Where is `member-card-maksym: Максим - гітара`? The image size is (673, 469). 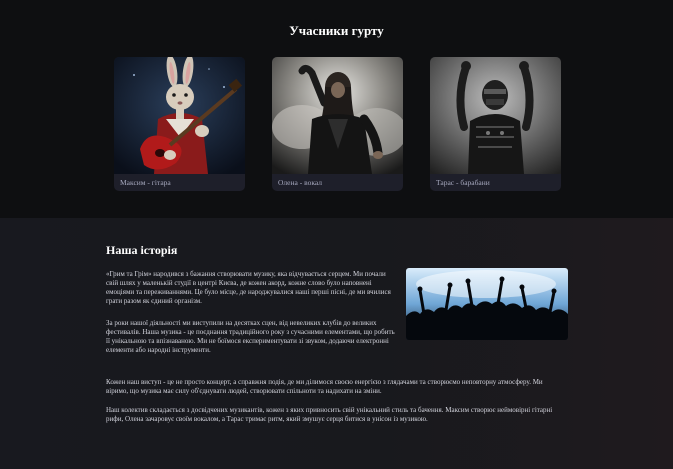 member-card-maksym: Максим - гітара is located at coordinates (179, 124).